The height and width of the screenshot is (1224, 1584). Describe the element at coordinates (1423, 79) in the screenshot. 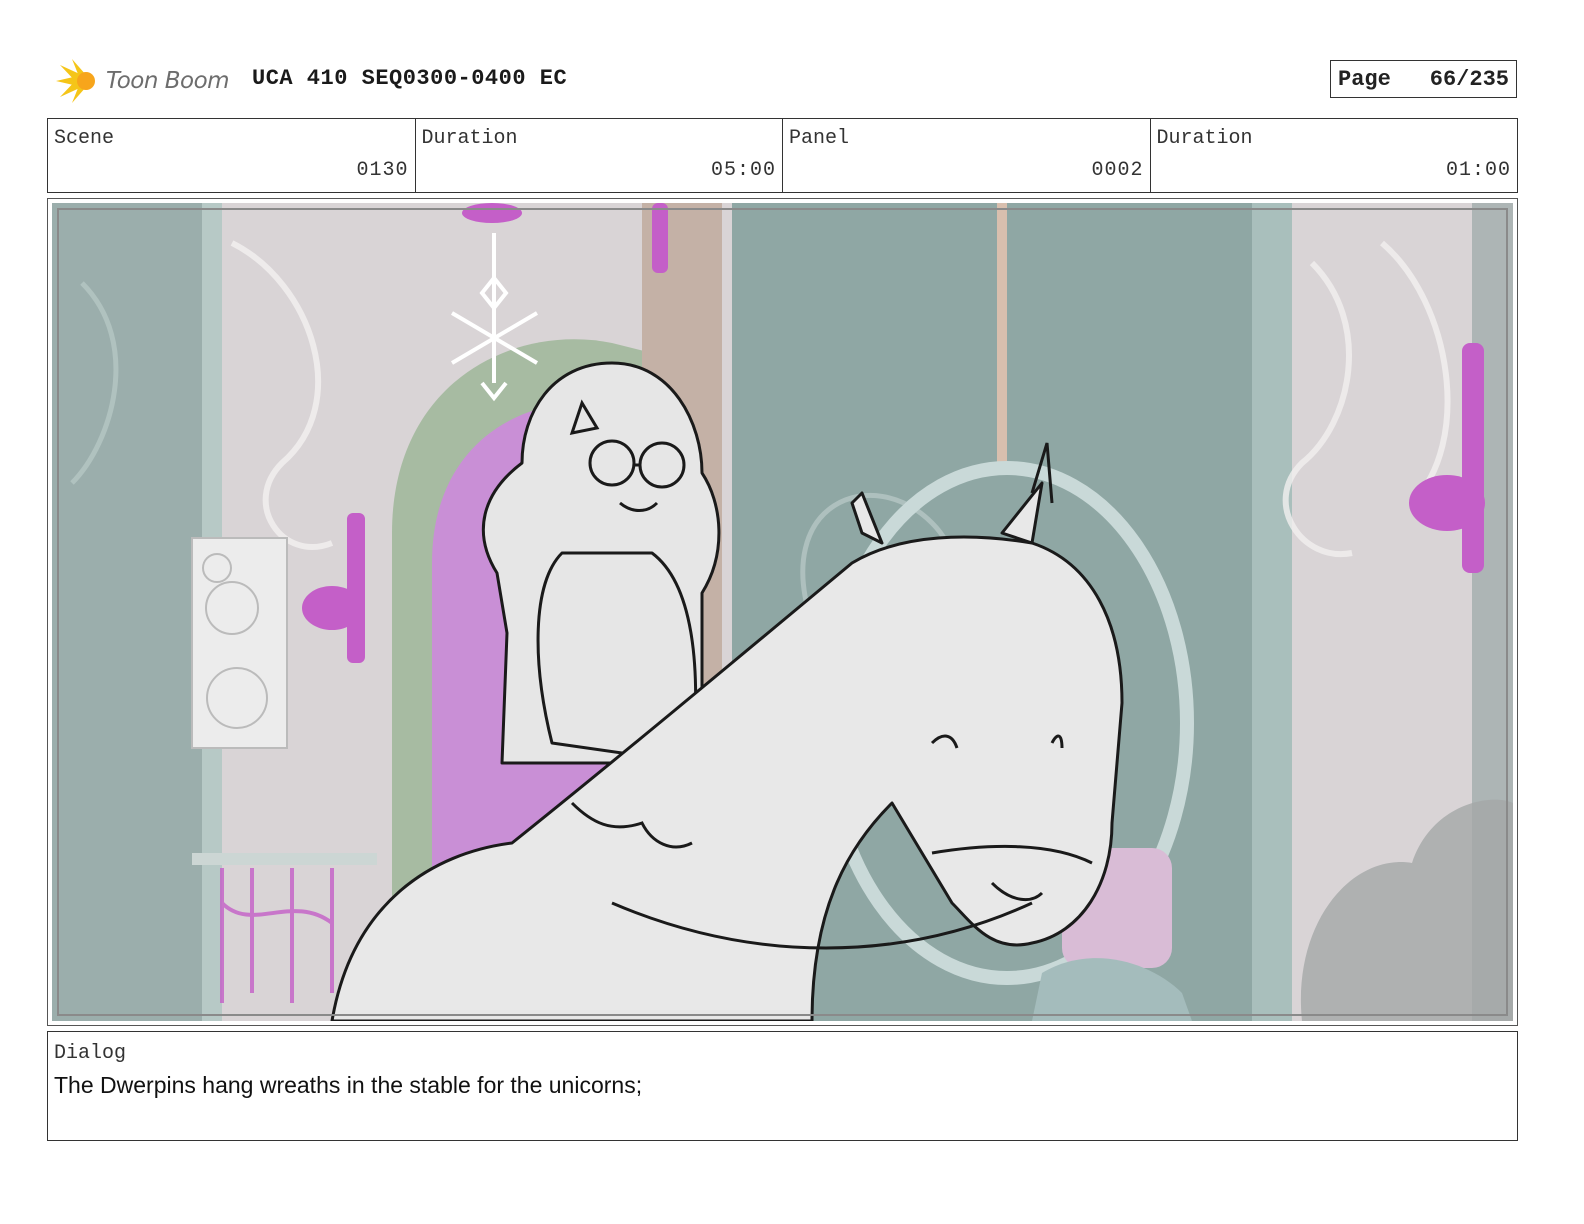

I see `page-indicator: Page 66/235` at that location.